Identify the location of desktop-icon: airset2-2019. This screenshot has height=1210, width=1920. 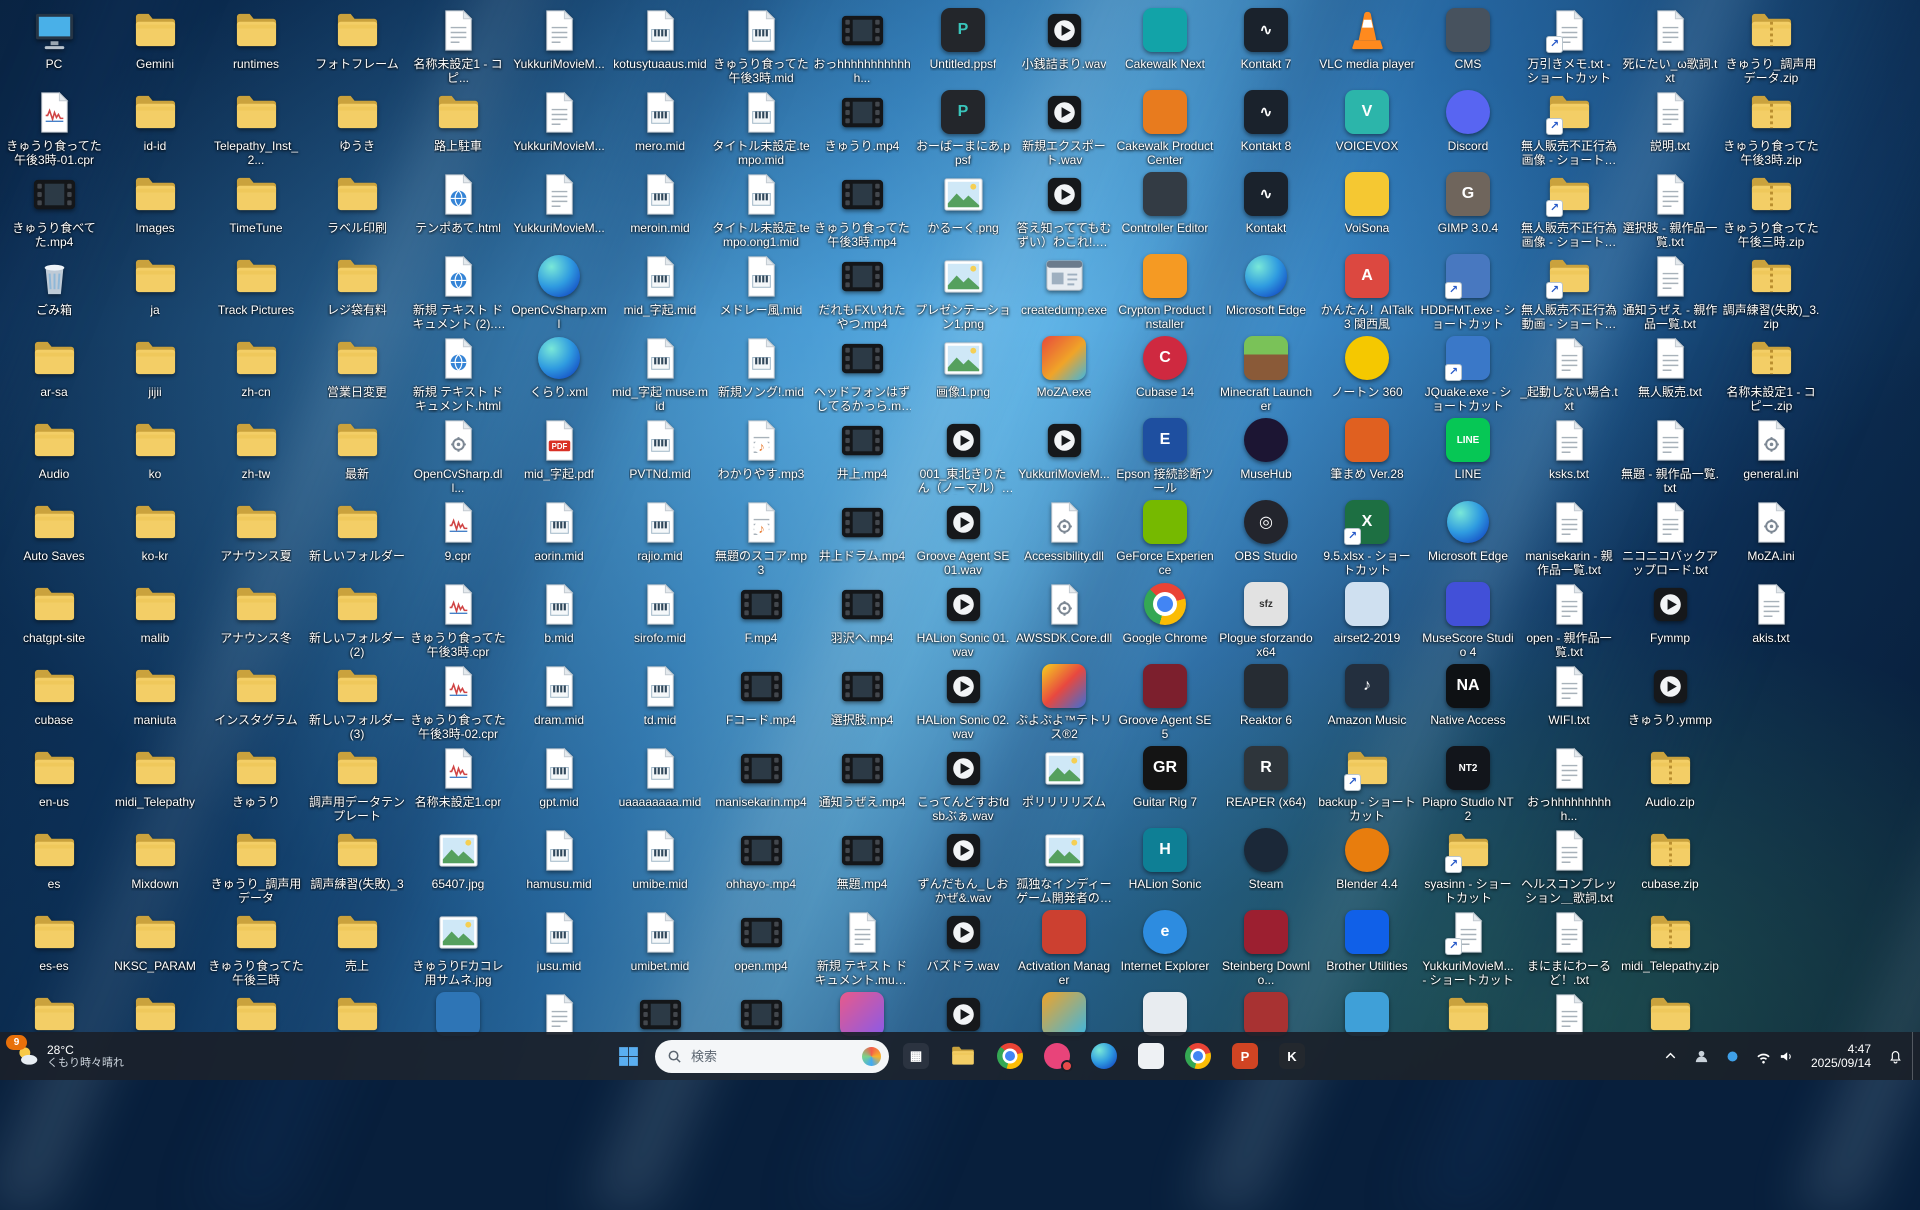
(1367, 612).